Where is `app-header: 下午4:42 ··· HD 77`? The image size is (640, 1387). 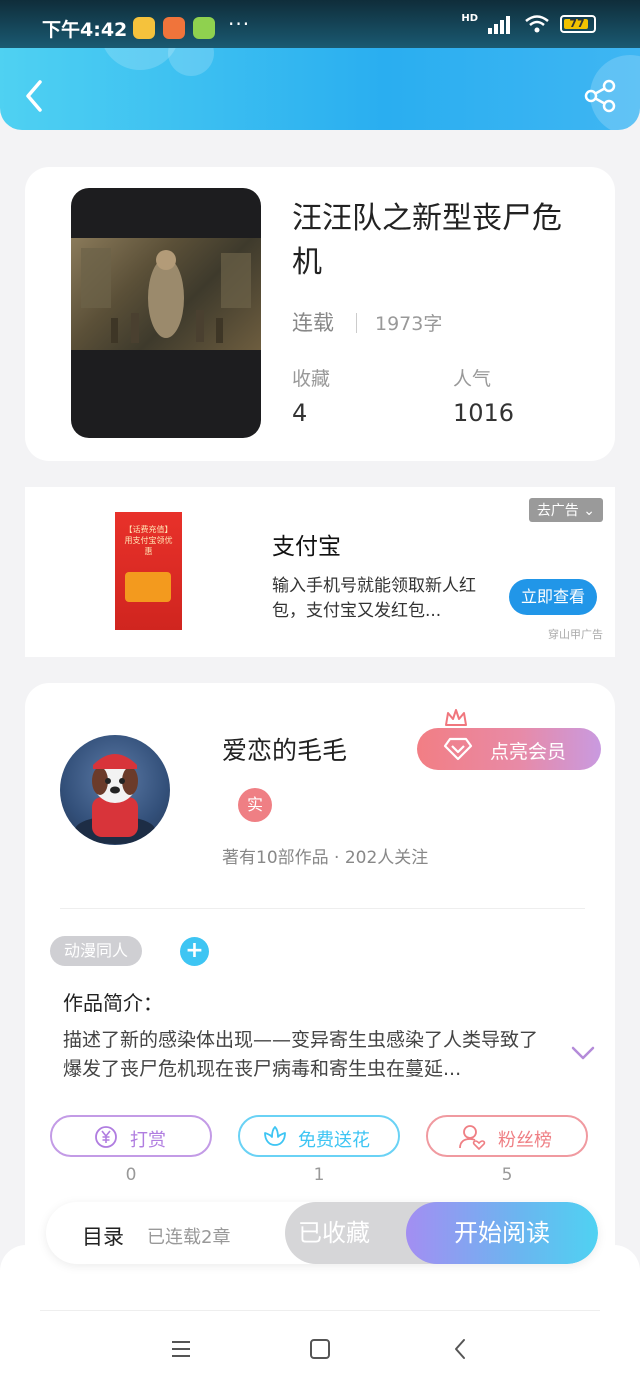
app-header: 下午4:42 ··· HD 77 is located at coordinates (320, 65).